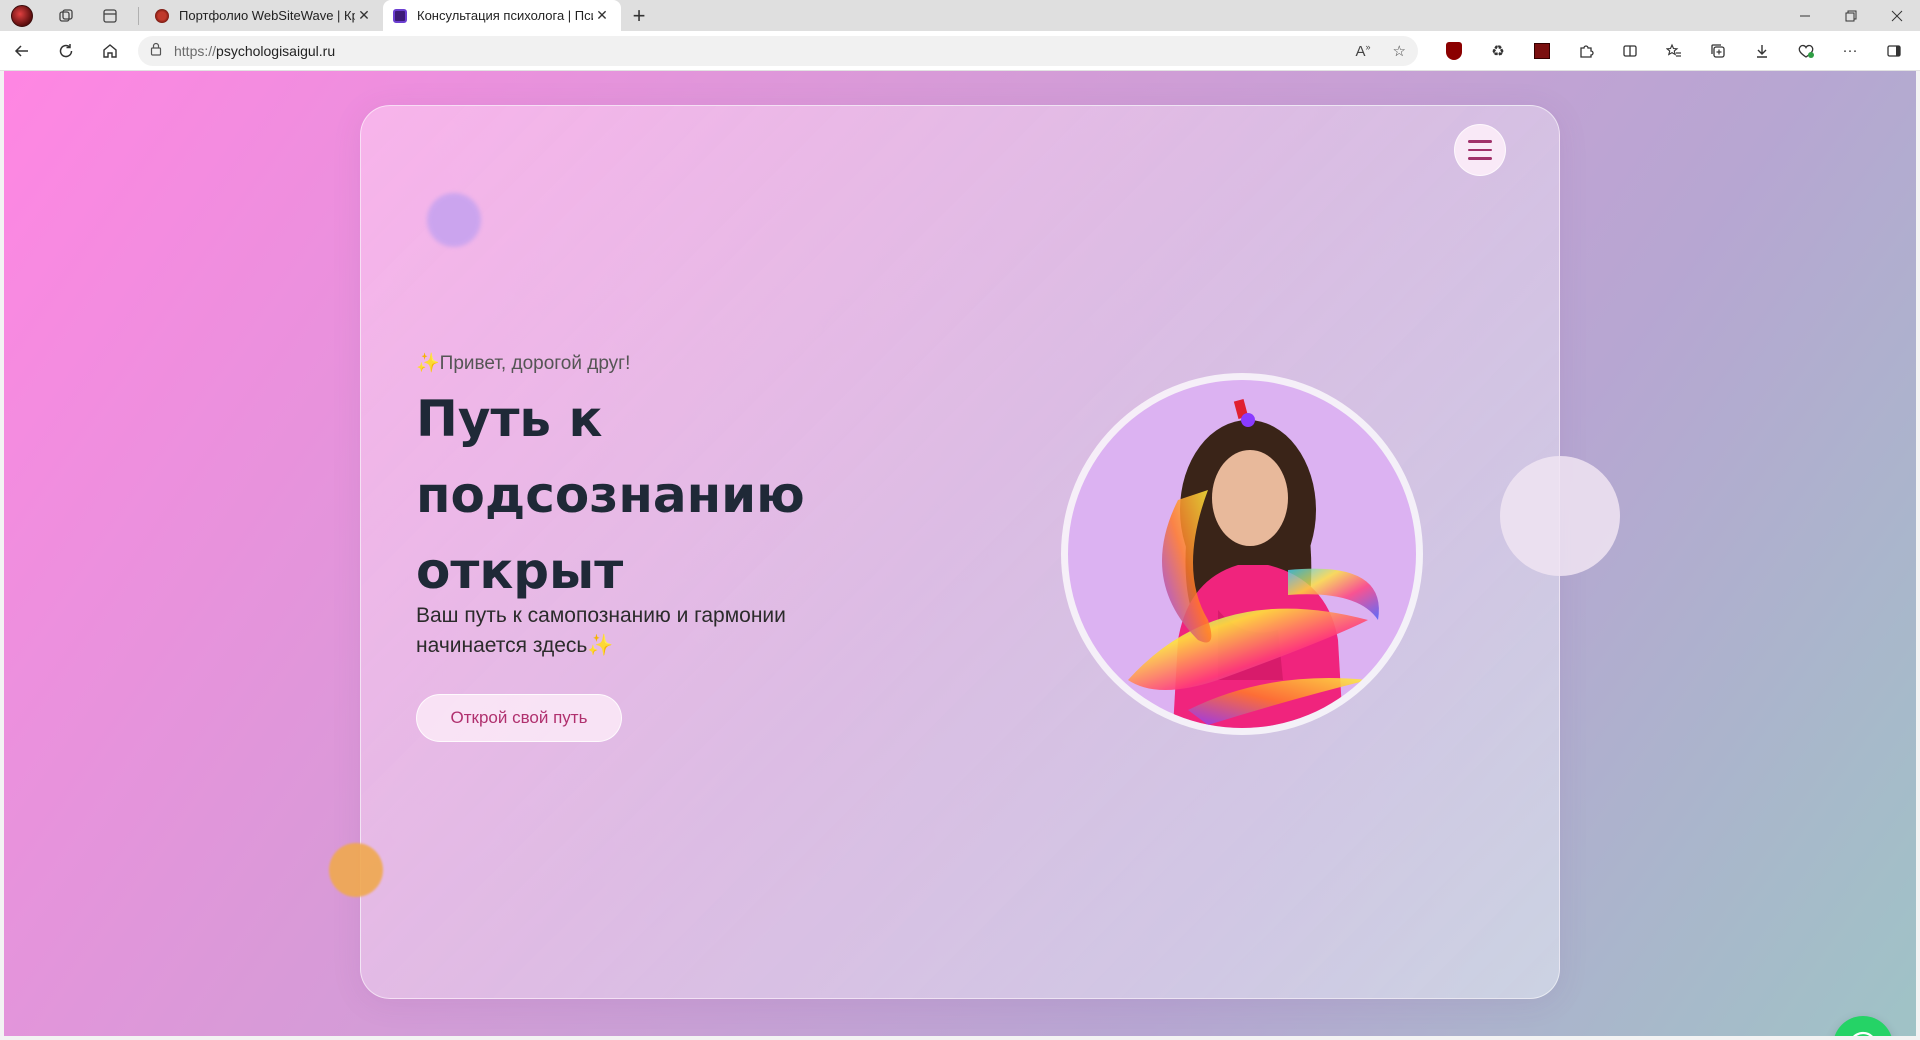  I want to click on tab-portfolio: Портфолио WebSiteWave | Креа ✕, so click(264, 15).